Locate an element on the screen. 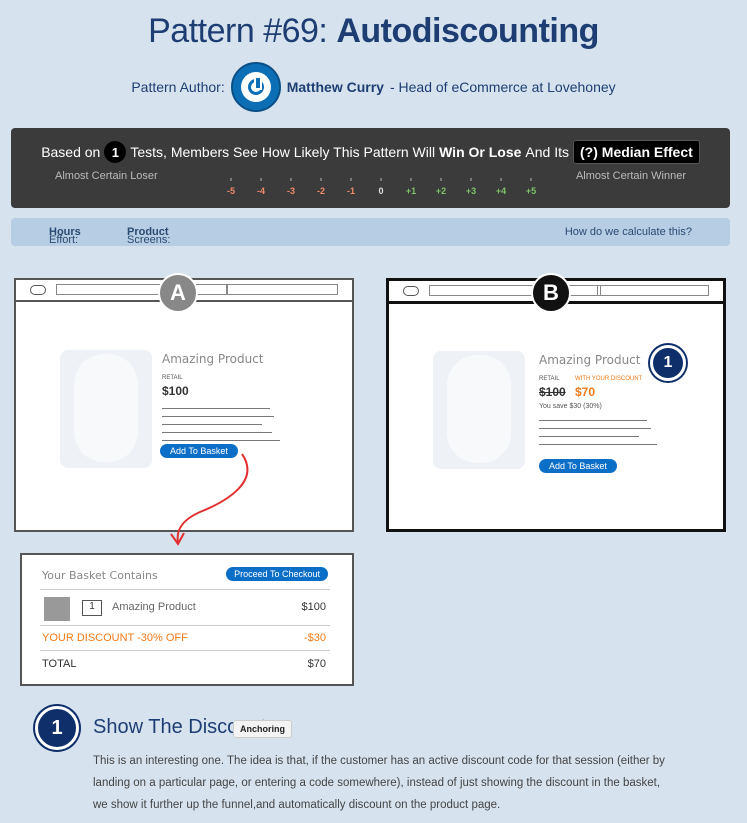  stats-text: Win Or Lose is located at coordinates (480, 152).